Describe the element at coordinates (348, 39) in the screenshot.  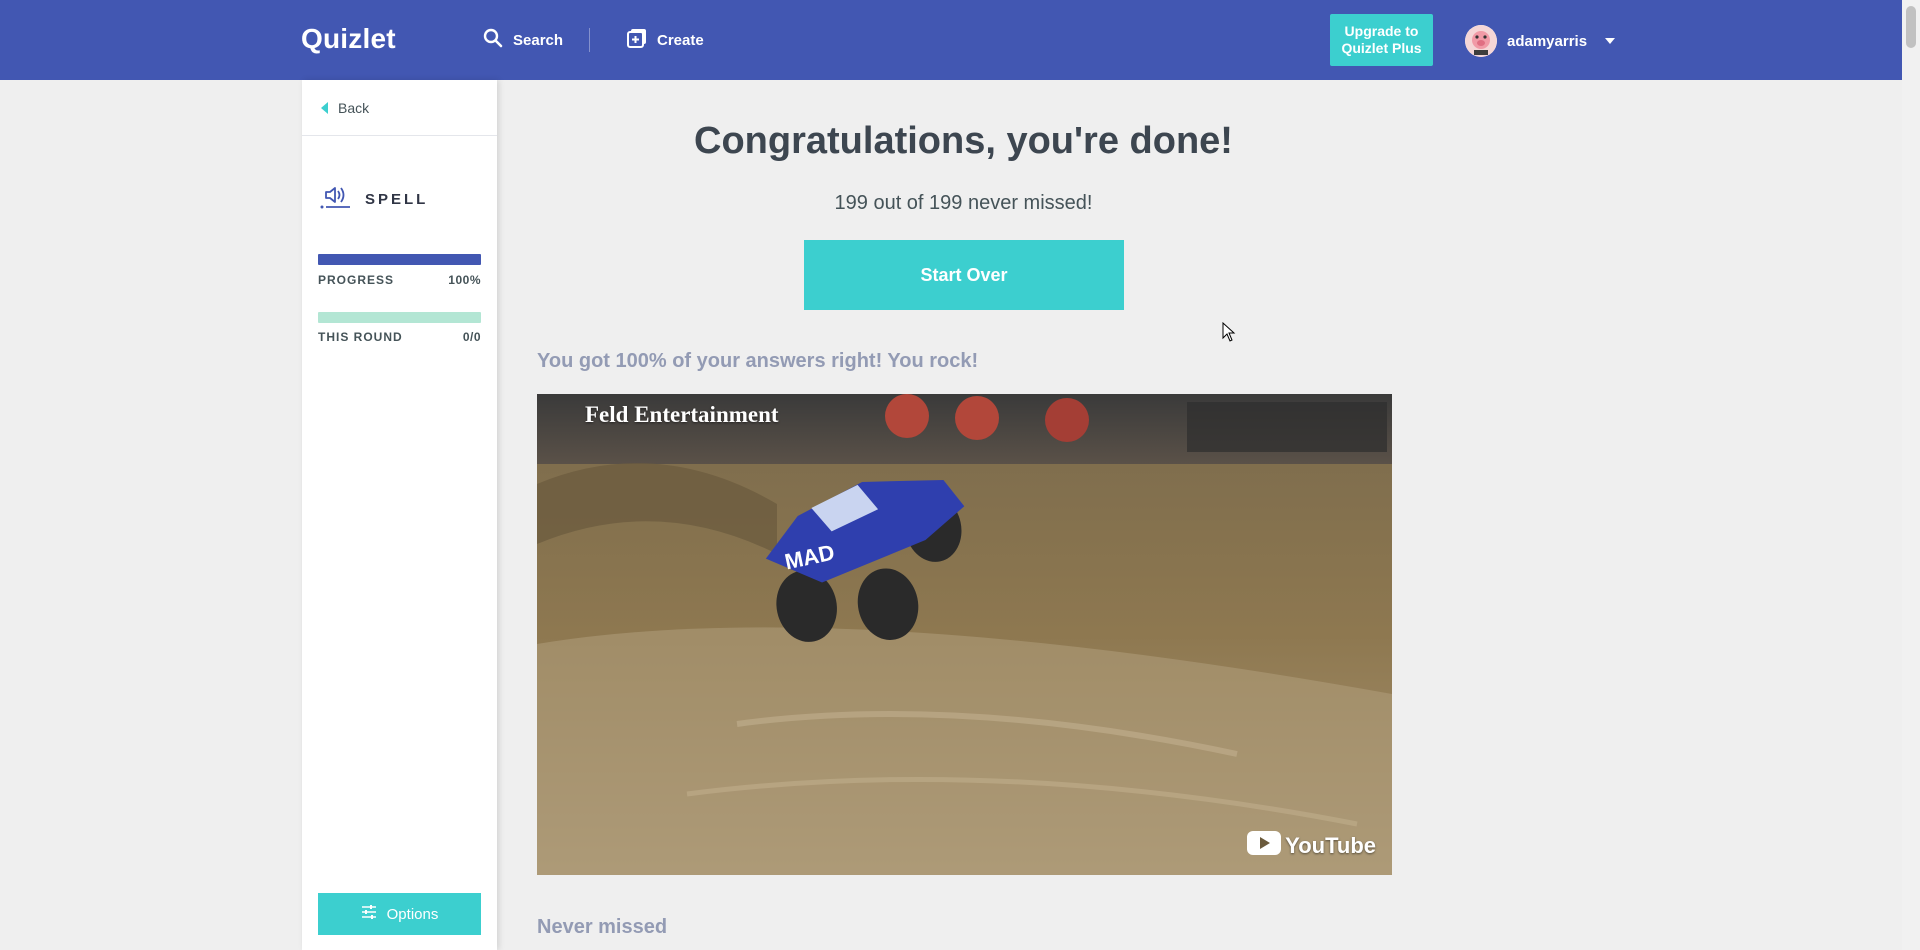
I see `quizlet-logo: Quizlet` at that location.